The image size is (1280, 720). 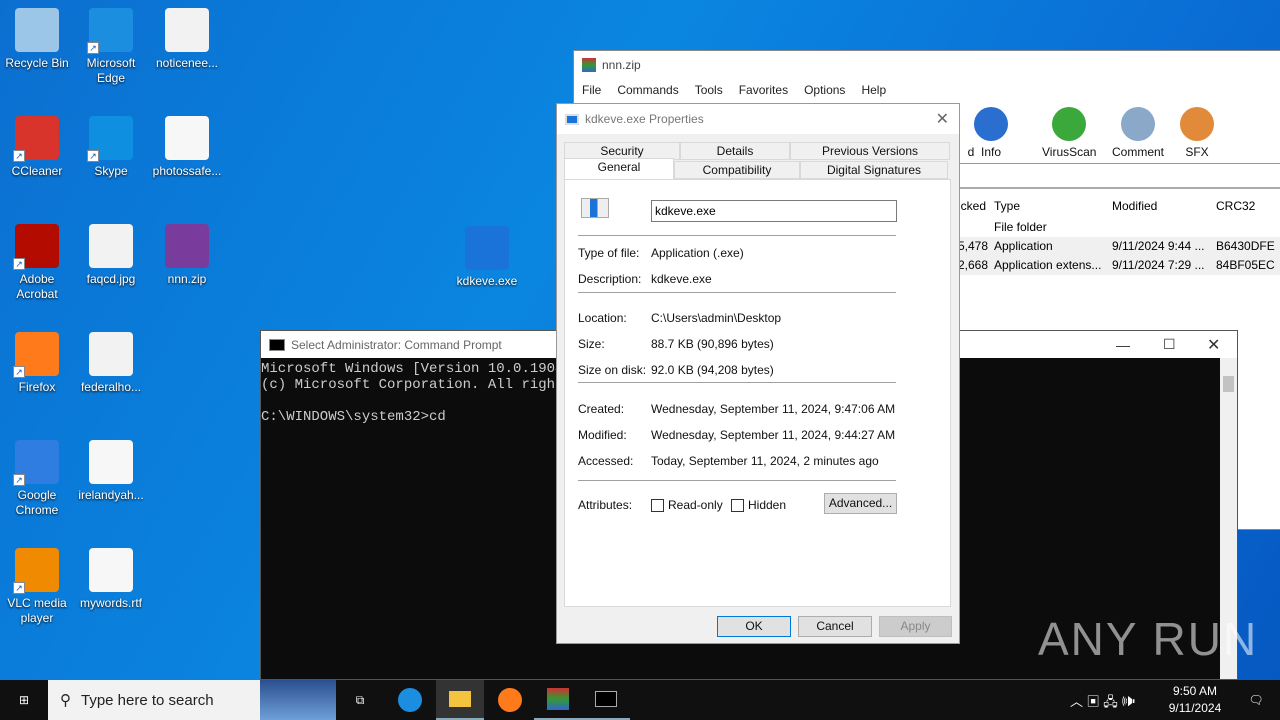 I want to click on exe-icon, so click(x=572, y=119).